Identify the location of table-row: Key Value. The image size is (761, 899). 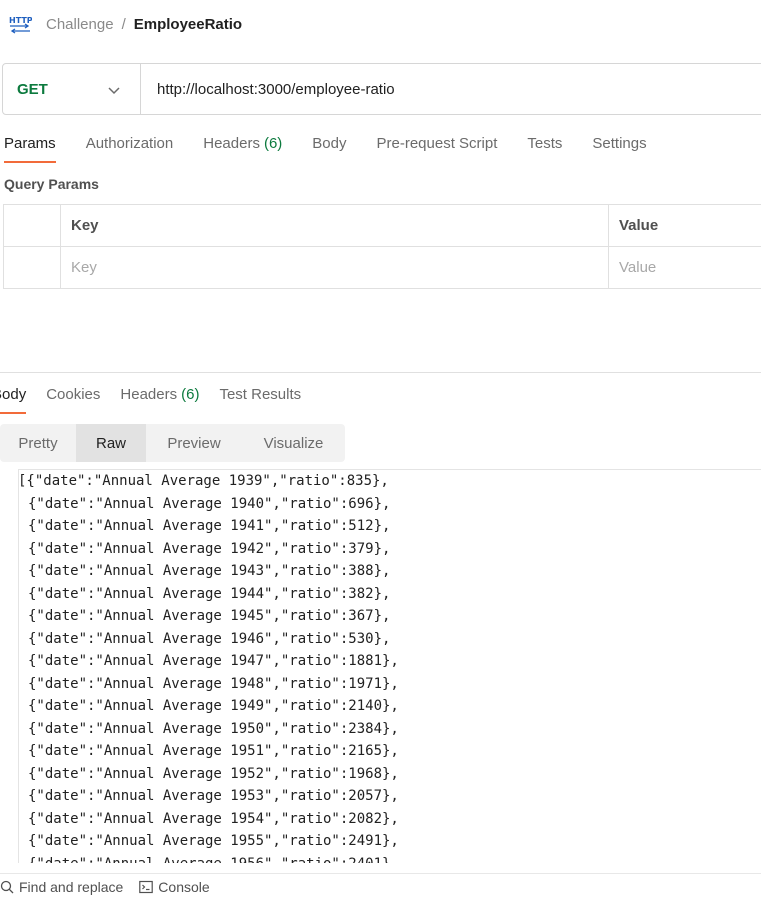
(382, 267).